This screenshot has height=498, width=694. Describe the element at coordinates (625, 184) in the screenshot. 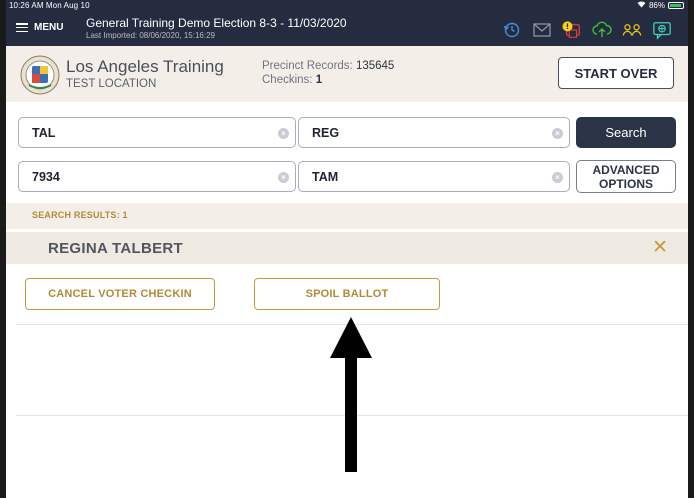

I see `advanced-label-line2: OPTIONS` at that location.